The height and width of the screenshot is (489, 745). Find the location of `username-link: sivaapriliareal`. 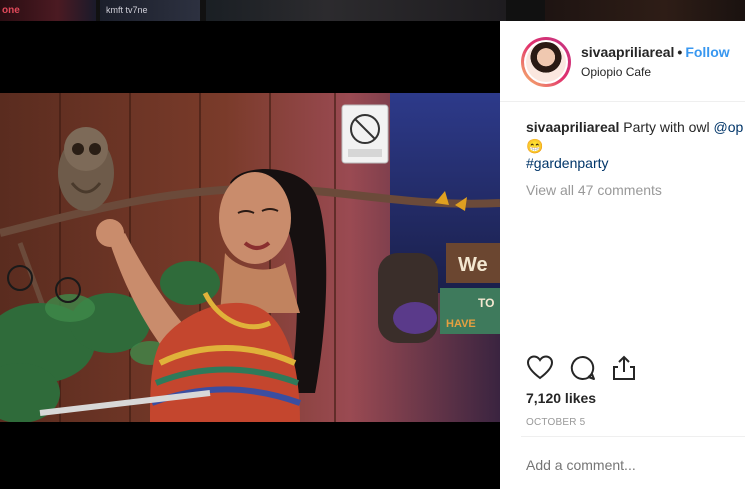

username-link: sivaapriliareal is located at coordinates (627, 52).